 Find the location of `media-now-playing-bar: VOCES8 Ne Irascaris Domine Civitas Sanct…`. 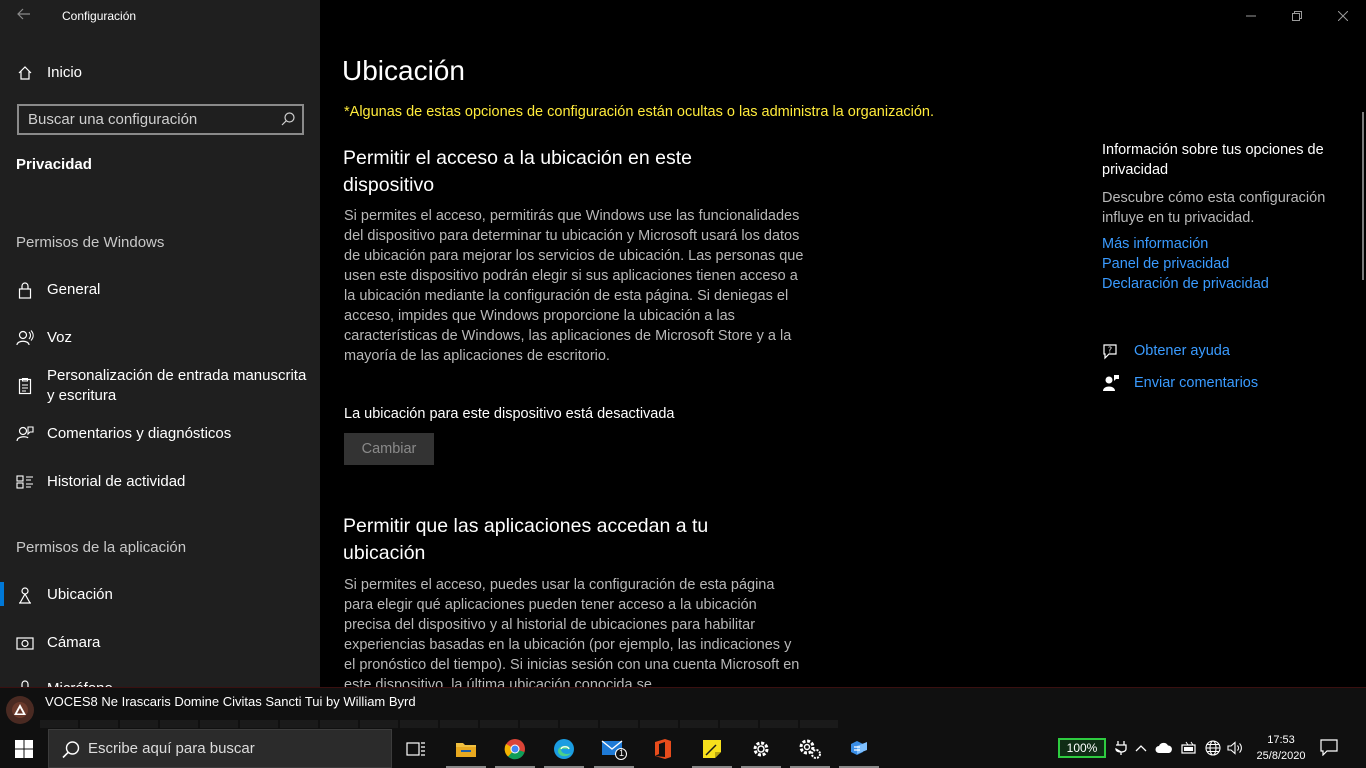

media-now-playing-bar: VOCES8 Ne Irascaris Domine Civitas Sanct… is located at coordinates (683, 708).